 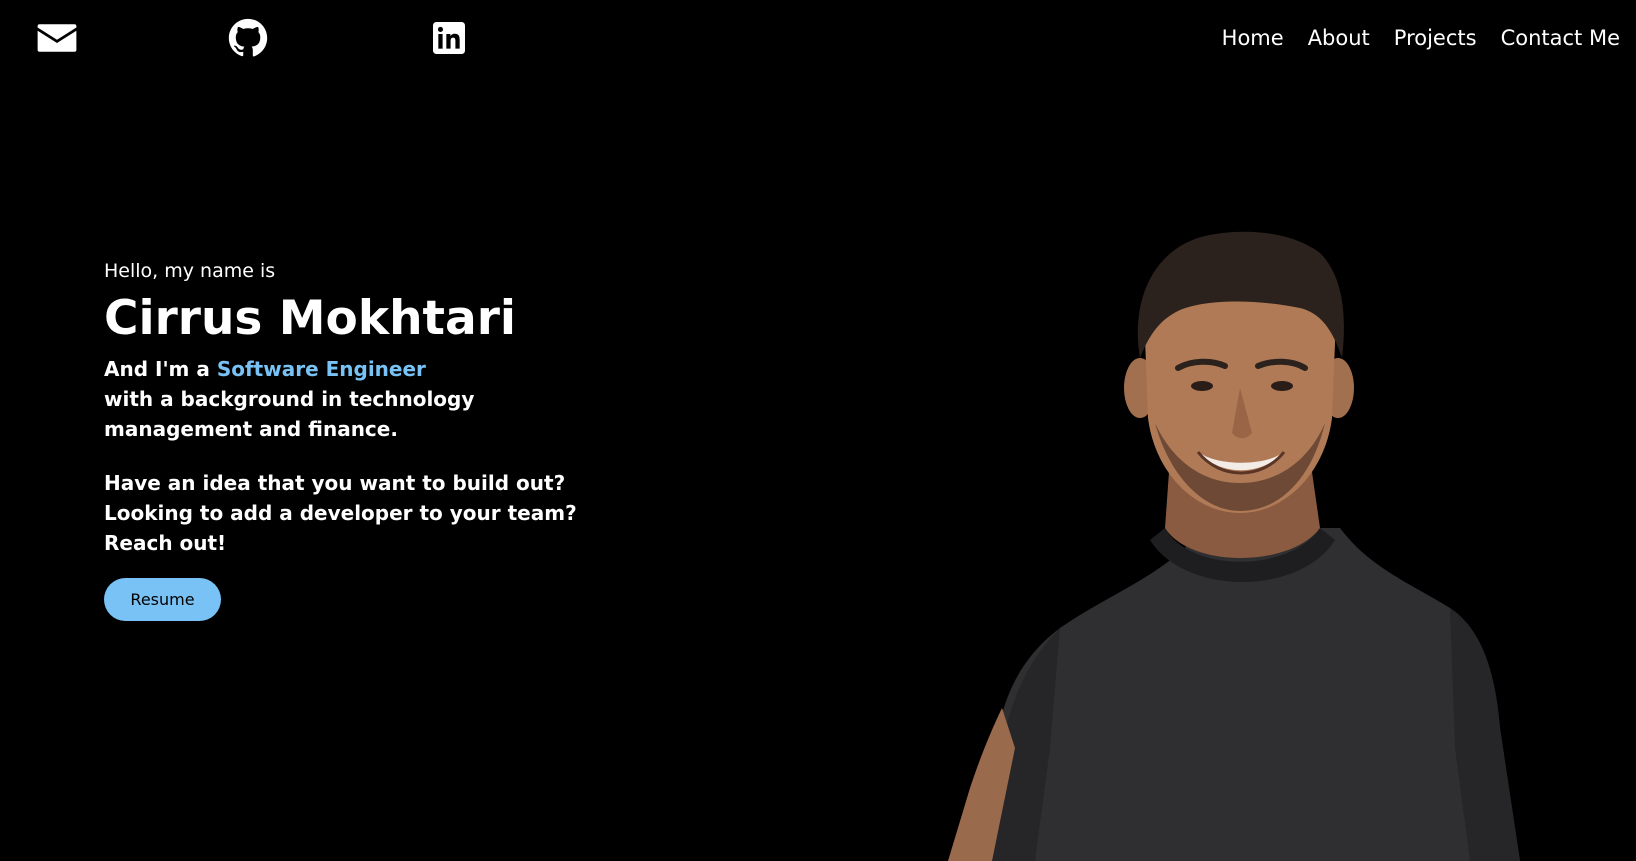 What do you see at coordinates (1339, 38) in the screenshot?
I see `nav-about: About` at bounding box center [1339, 38].